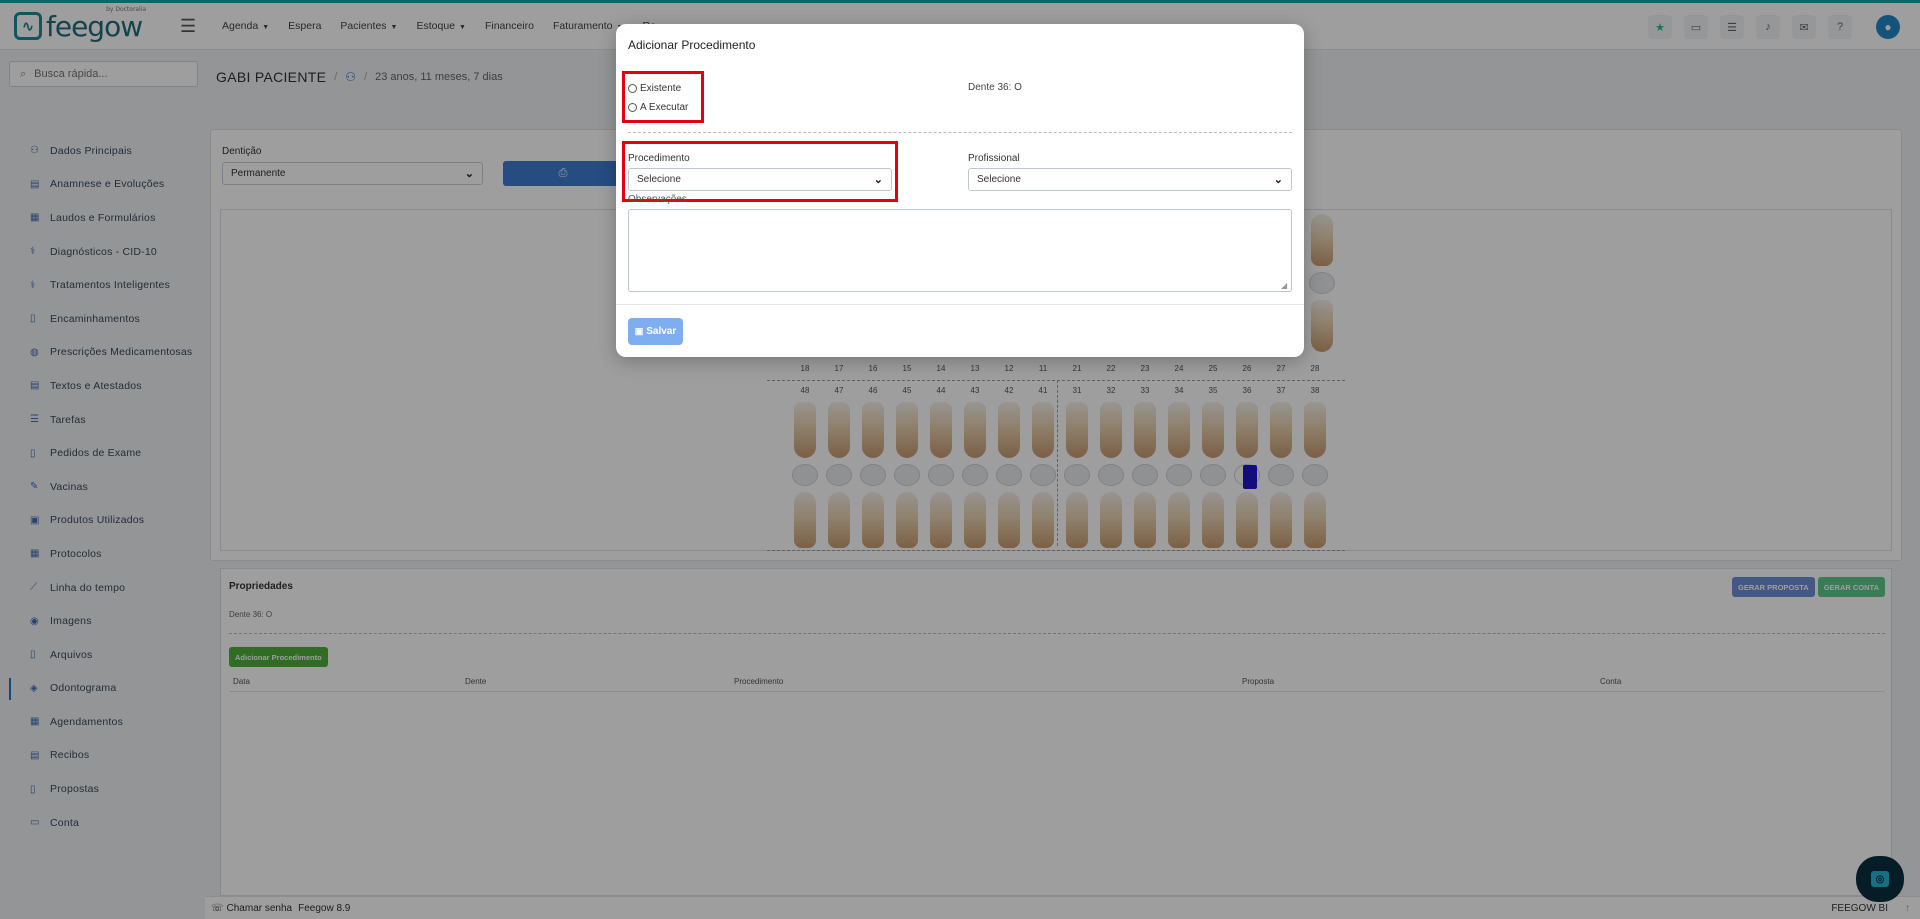 The height and width of the screenshot is (919, 1920). Describe the element at coordinates (663, 97) in the screenshot. I see `highlight-box-status` at that location.